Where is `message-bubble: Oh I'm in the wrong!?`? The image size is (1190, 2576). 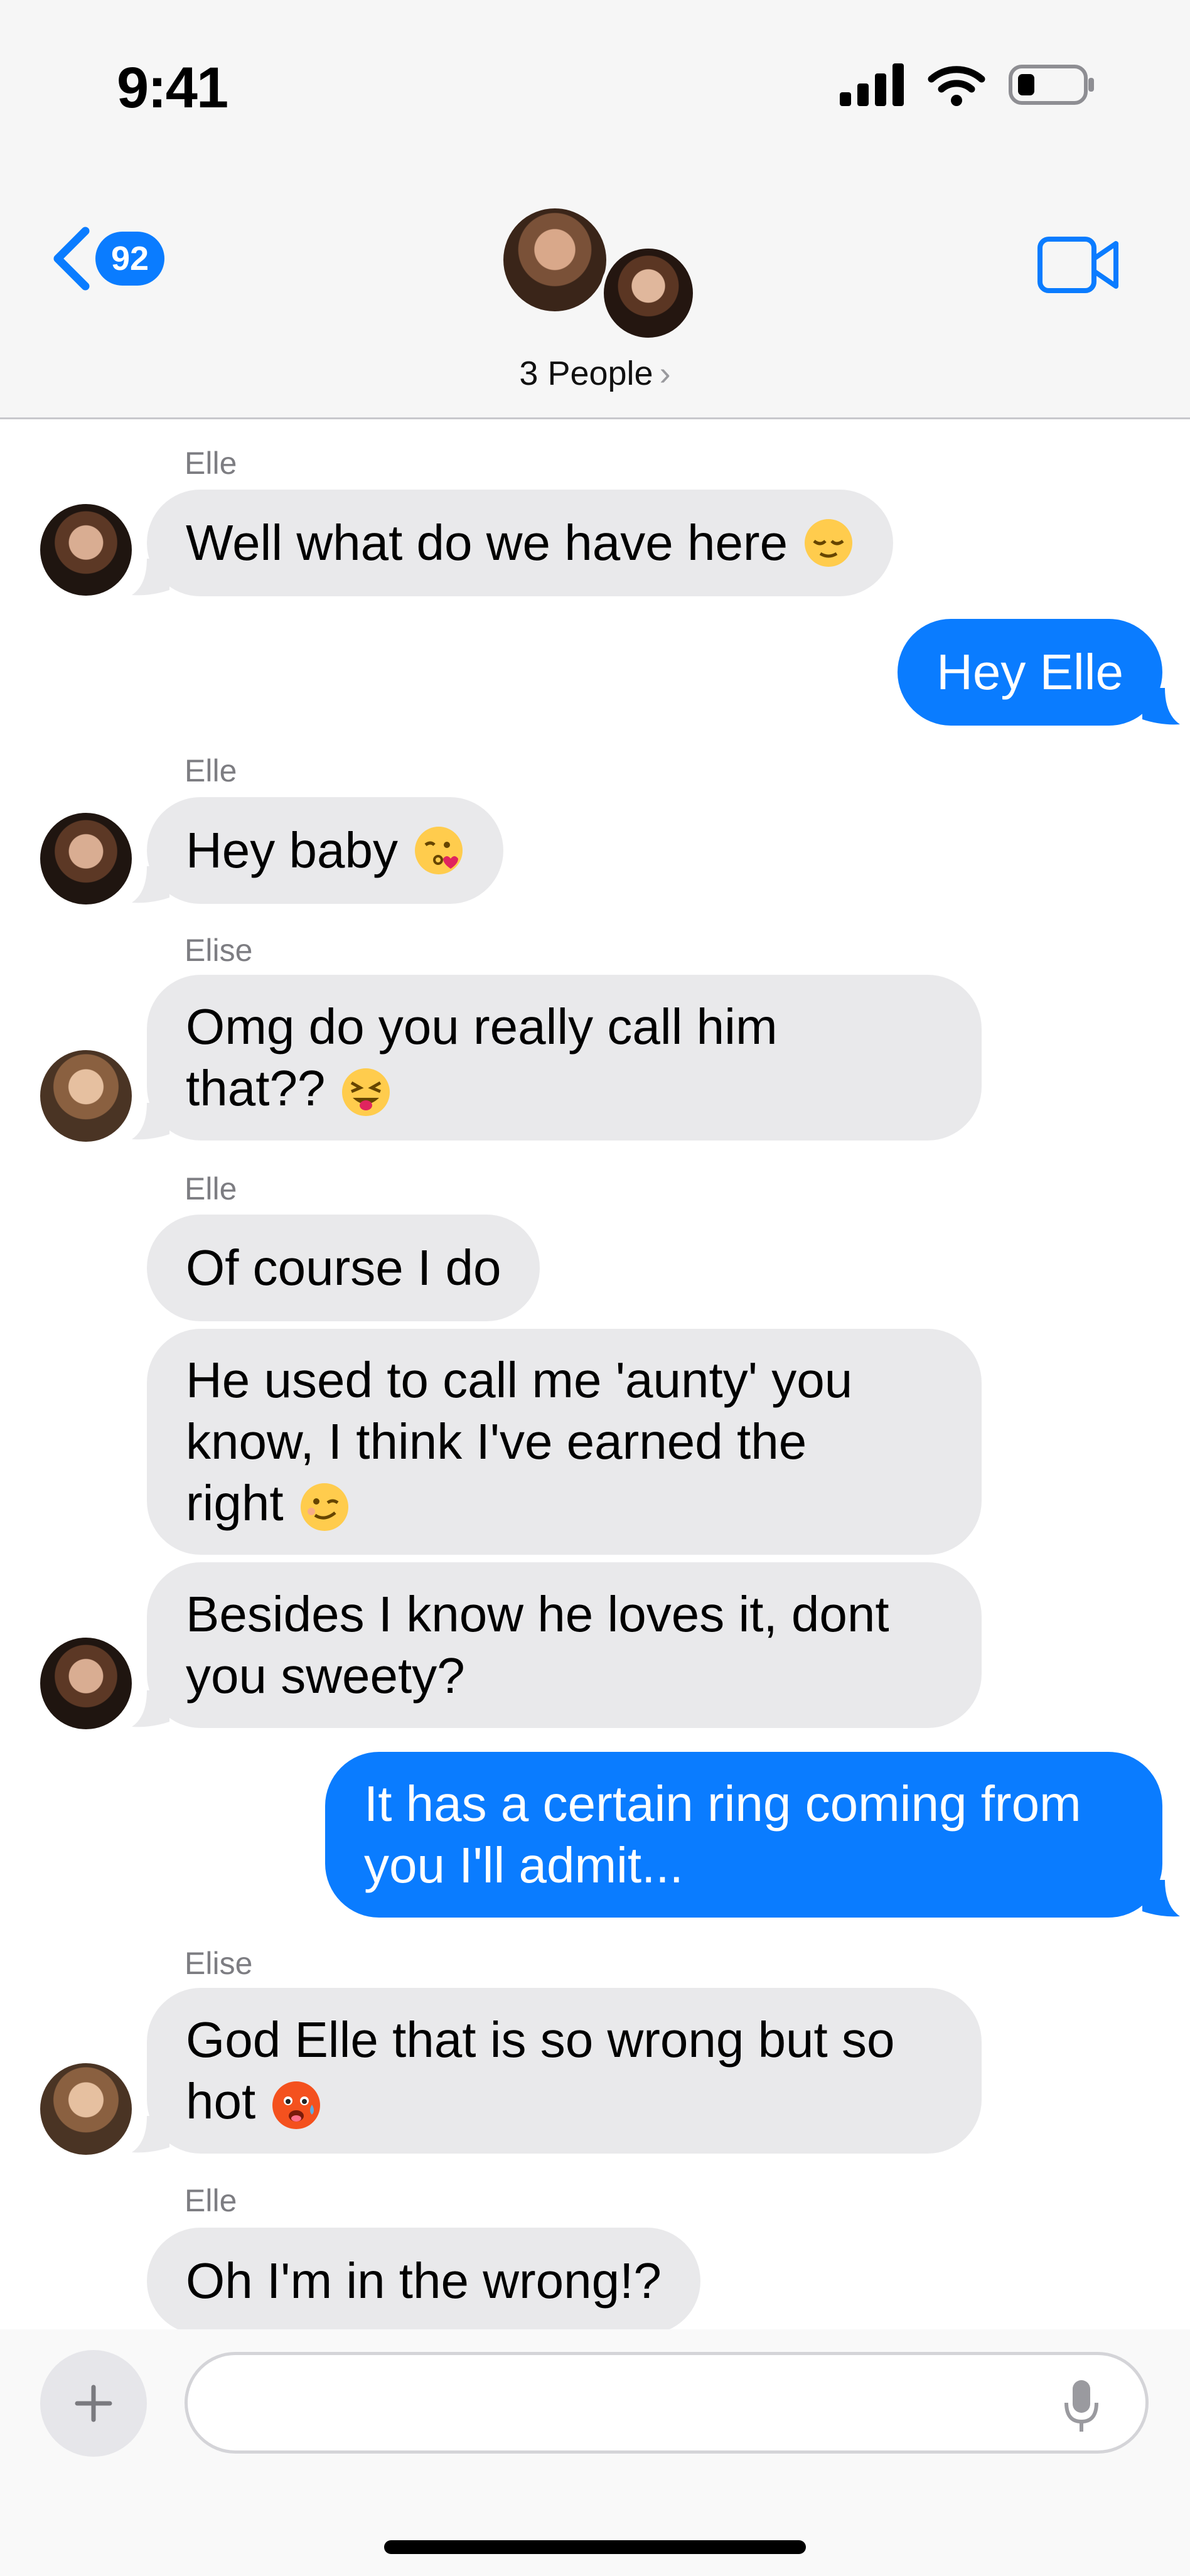 message-bubble: Oh I'm in the wrong!? is located at coordinates (424, 2281).